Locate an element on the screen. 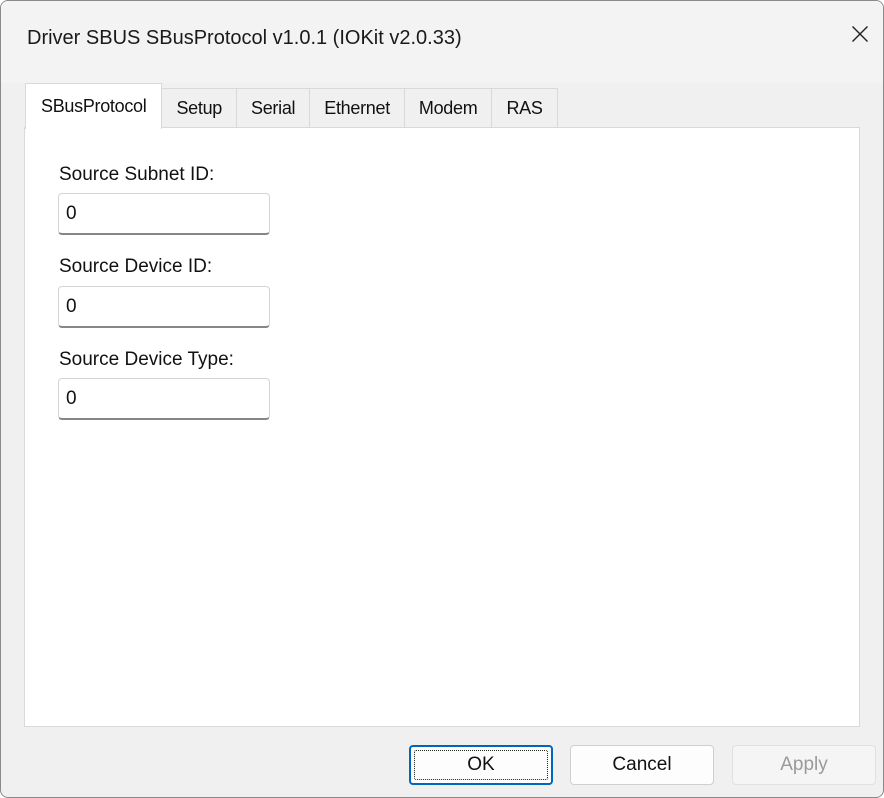 This screenshot has height=798, width=884. tab-sbusprotocol: SBusProtocol is located at coordinates (94, 106).